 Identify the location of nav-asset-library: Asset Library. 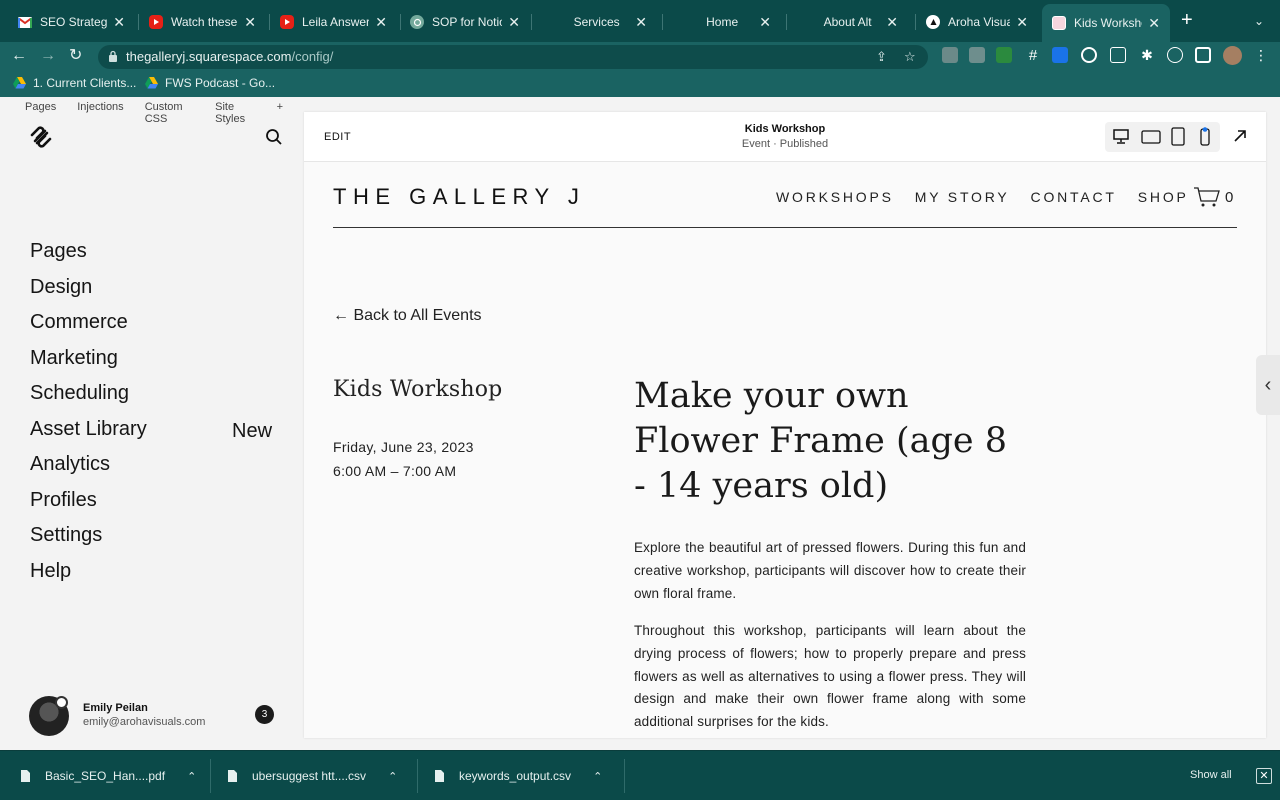
(88, 436).